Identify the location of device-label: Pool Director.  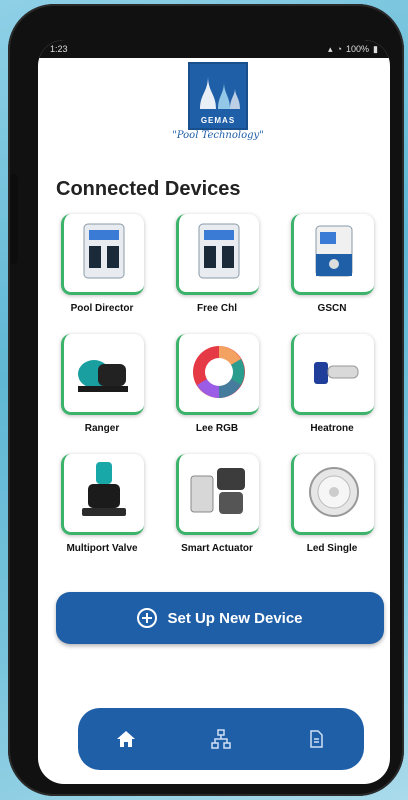
(102, 308).